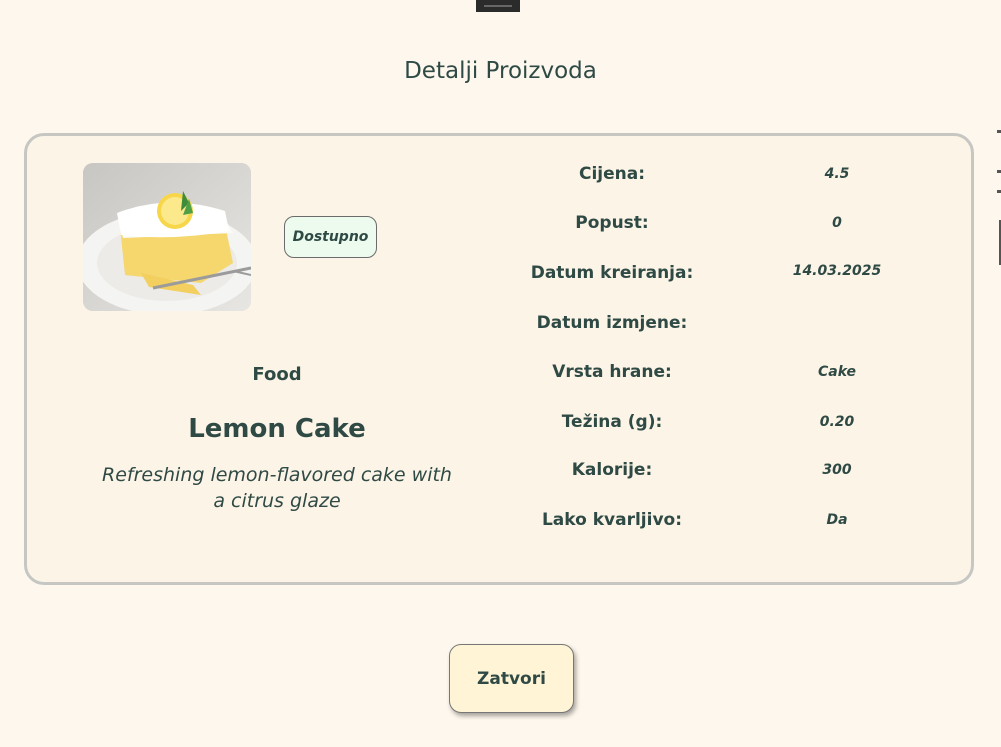 The height and width of the screenshot is (747, 1001). What do you see at coordinates (277, 429) in the screenshot?
I see `product-name: Lemon Cake` at bounding box center [277, 429].